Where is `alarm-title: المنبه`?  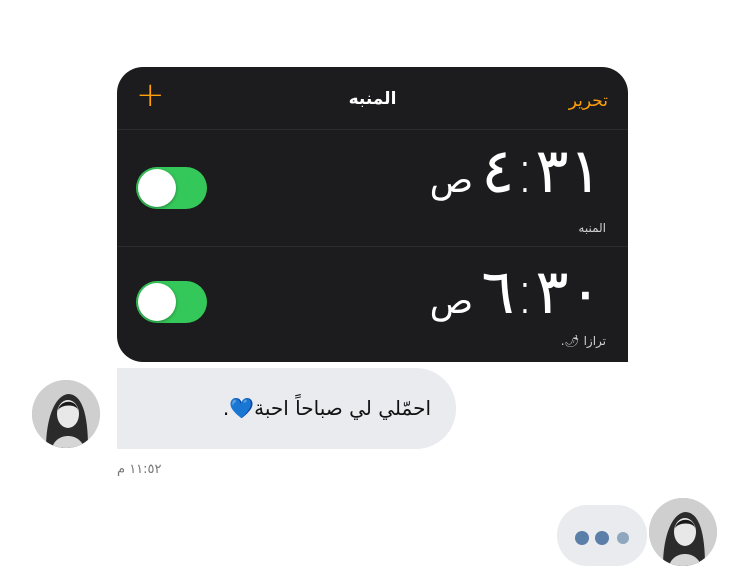
alarm-title: المنبه is located at coordinates (372, 99).